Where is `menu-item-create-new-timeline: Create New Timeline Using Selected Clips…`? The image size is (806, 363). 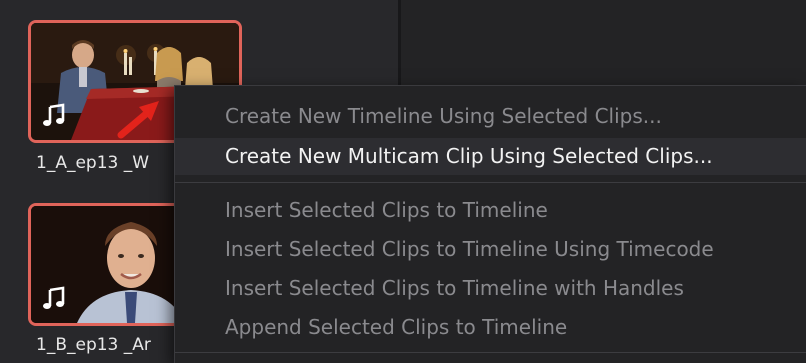 menu-item-create-new-timeline: Create New Timeline Using Selected Clips… is located at coordinates (490, 116).